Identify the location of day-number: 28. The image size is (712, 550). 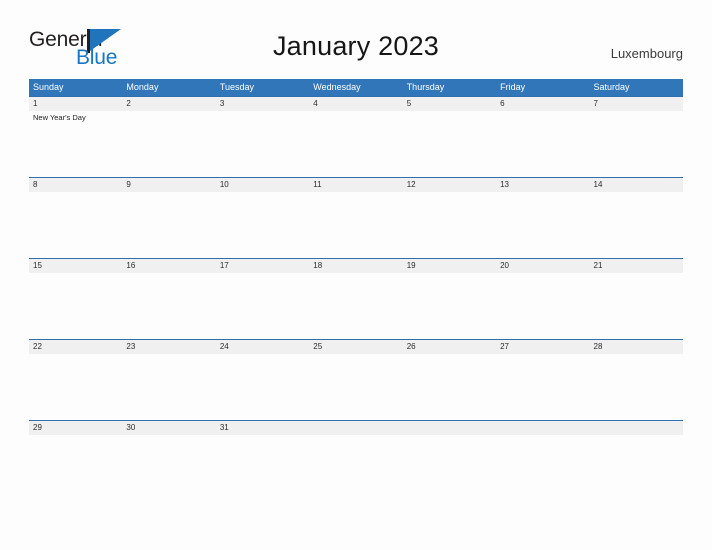
(636, 347).